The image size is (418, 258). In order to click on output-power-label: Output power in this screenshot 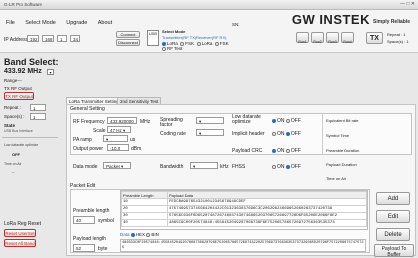, I will do `click(88, 149)`.